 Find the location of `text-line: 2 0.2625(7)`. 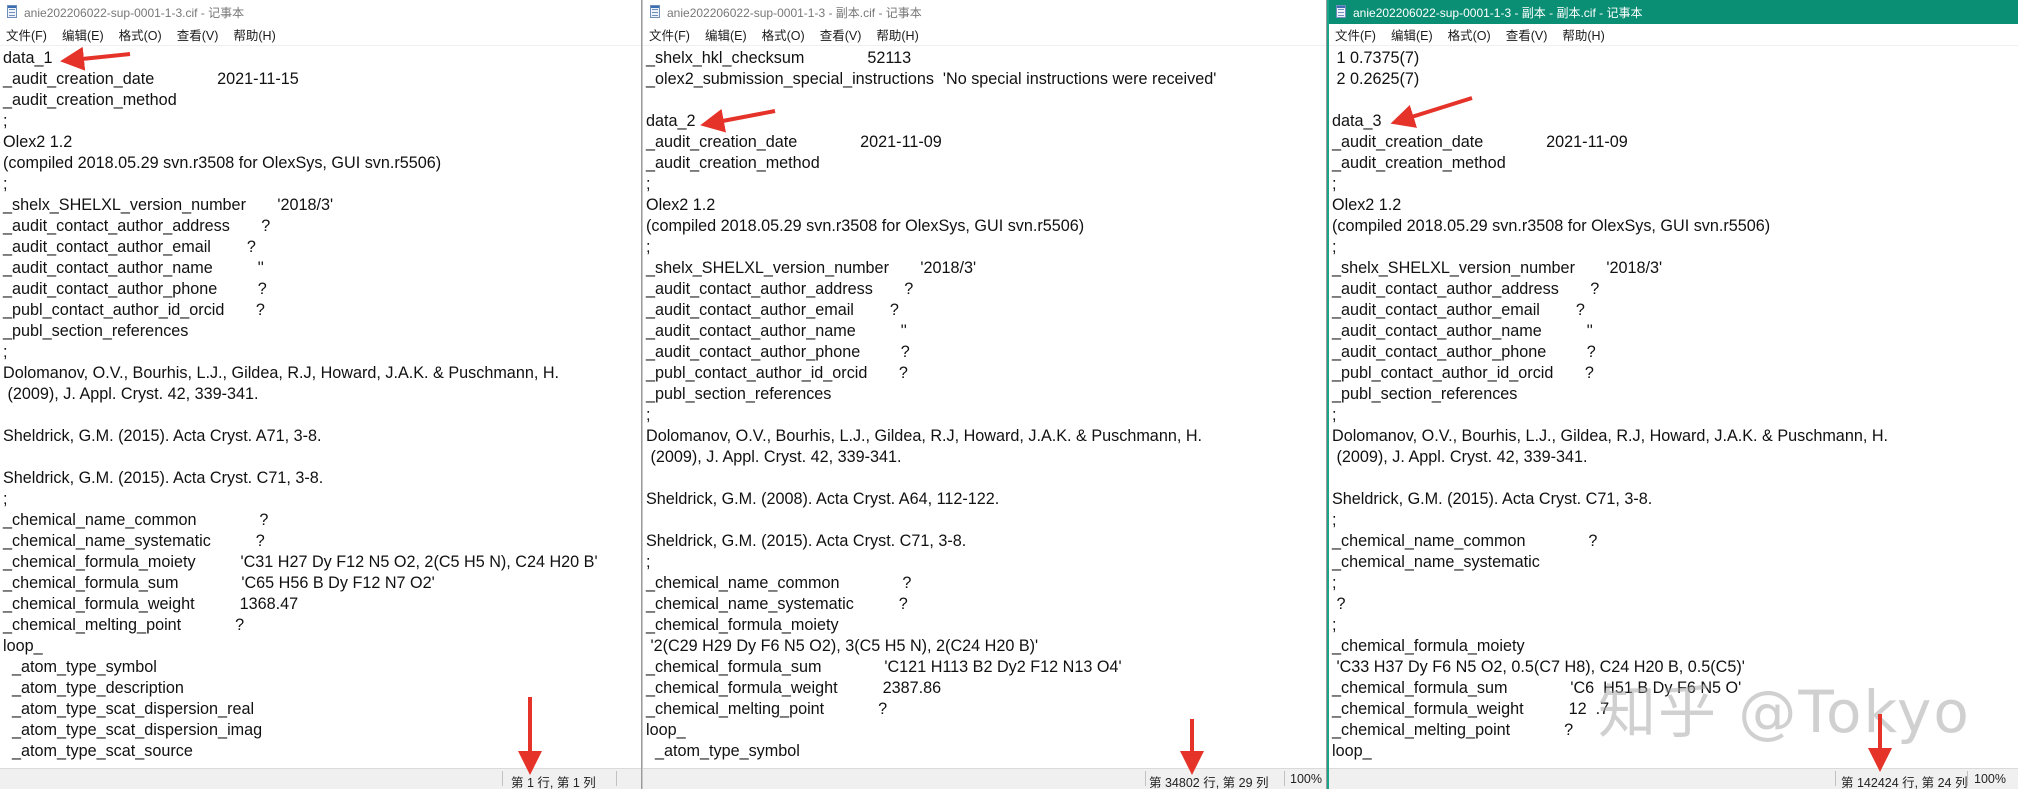

text-line: 2 0.2625(7) is located at coordinates (1376, 79).